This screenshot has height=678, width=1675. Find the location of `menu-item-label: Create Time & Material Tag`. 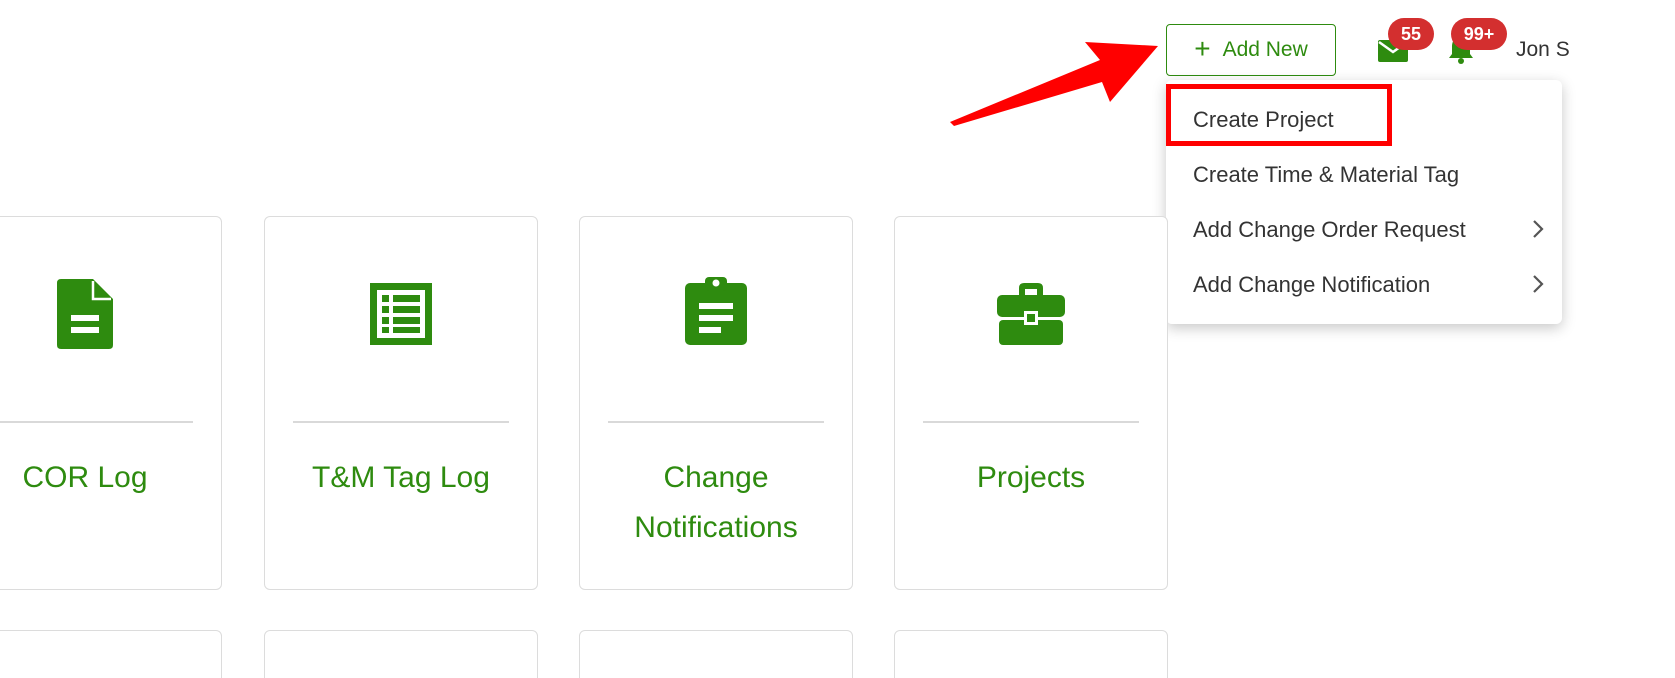

menu-item-label: Create Time & Material Tag is located at coordinates (1326, 174).